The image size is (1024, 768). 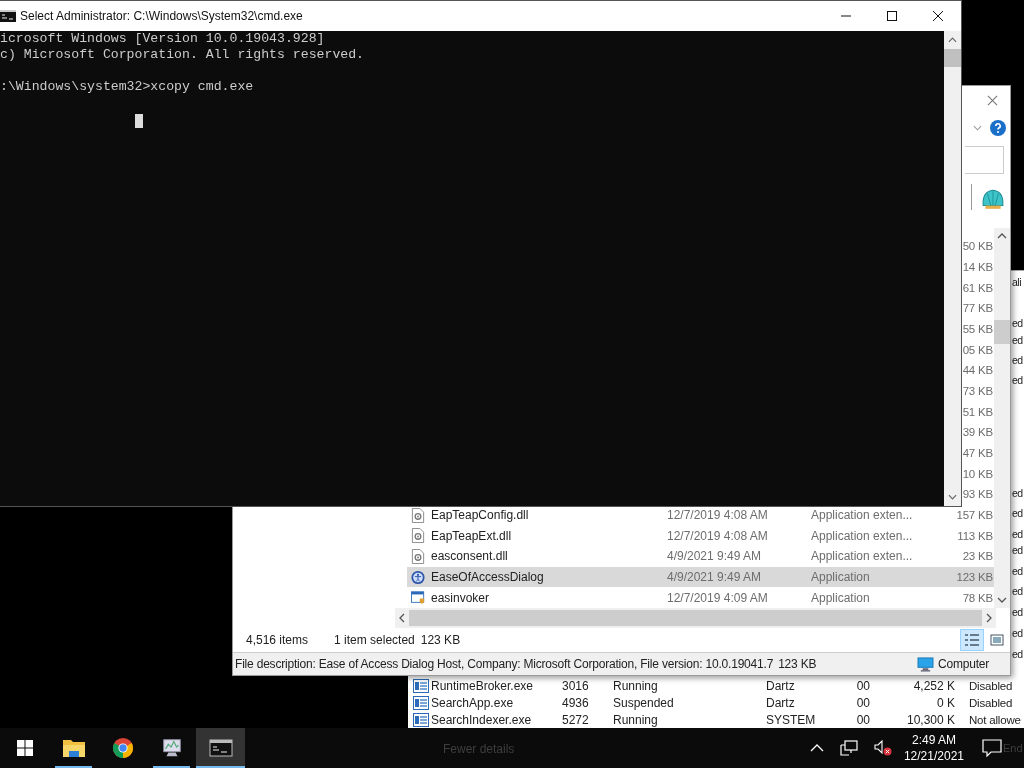 I want to click on close-icon, so click(x=992, y=100).